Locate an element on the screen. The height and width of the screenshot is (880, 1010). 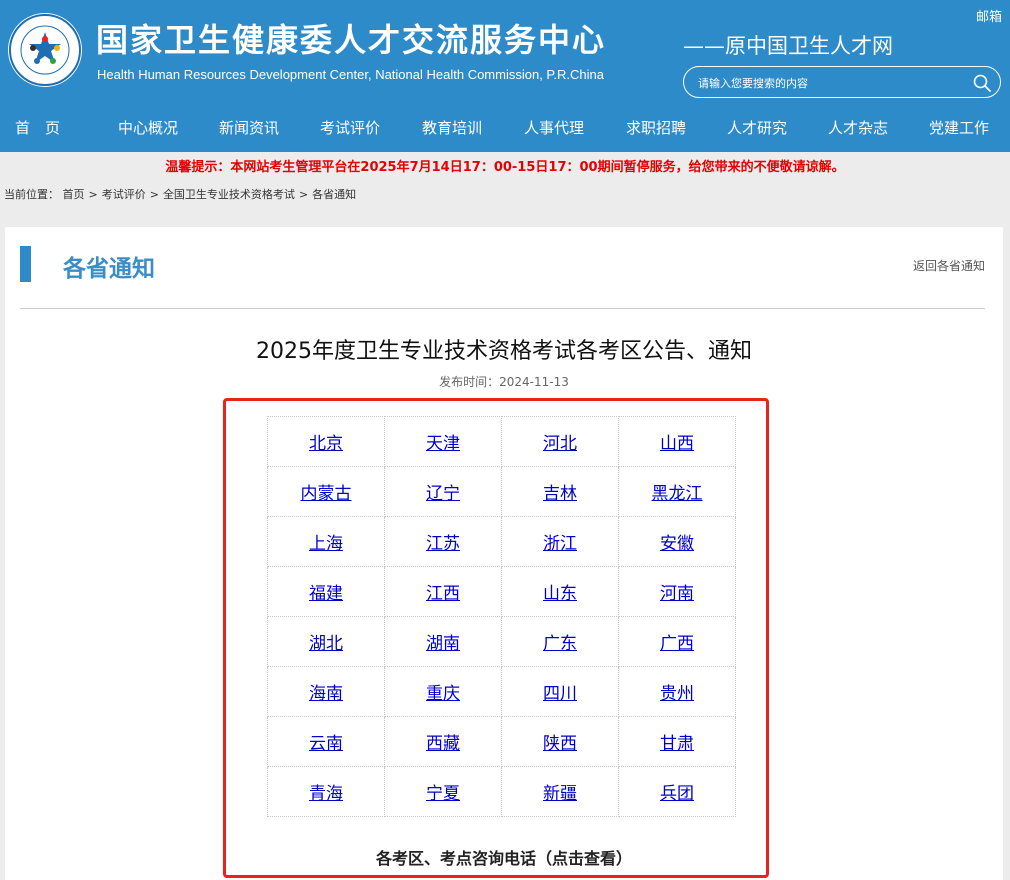
province-cell: 福建 is located at coordinates (326, 591).